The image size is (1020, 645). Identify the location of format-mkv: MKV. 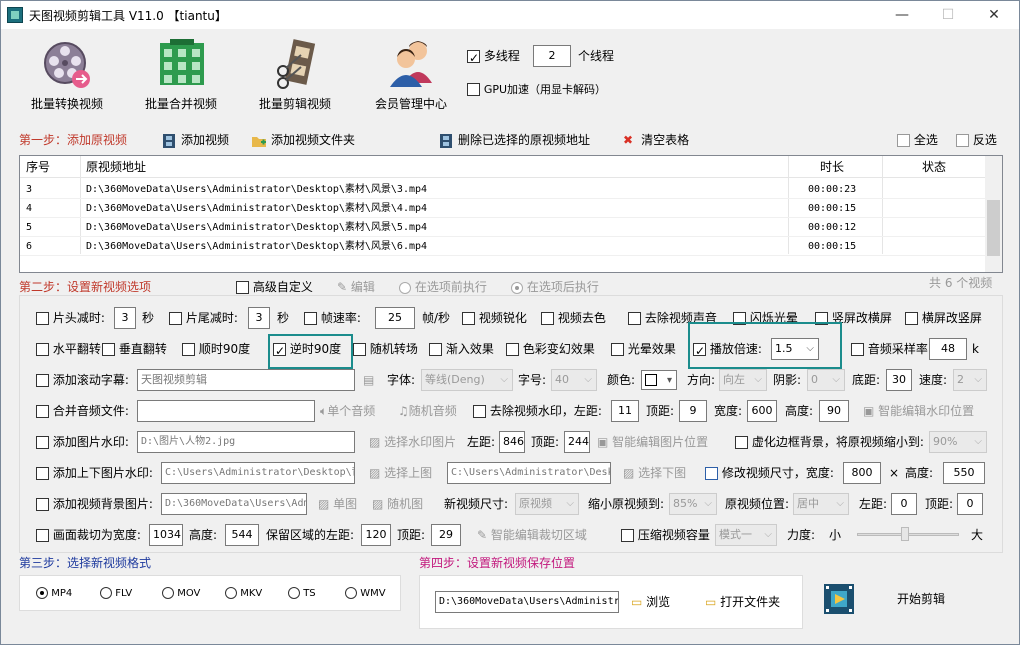
(243, 594).